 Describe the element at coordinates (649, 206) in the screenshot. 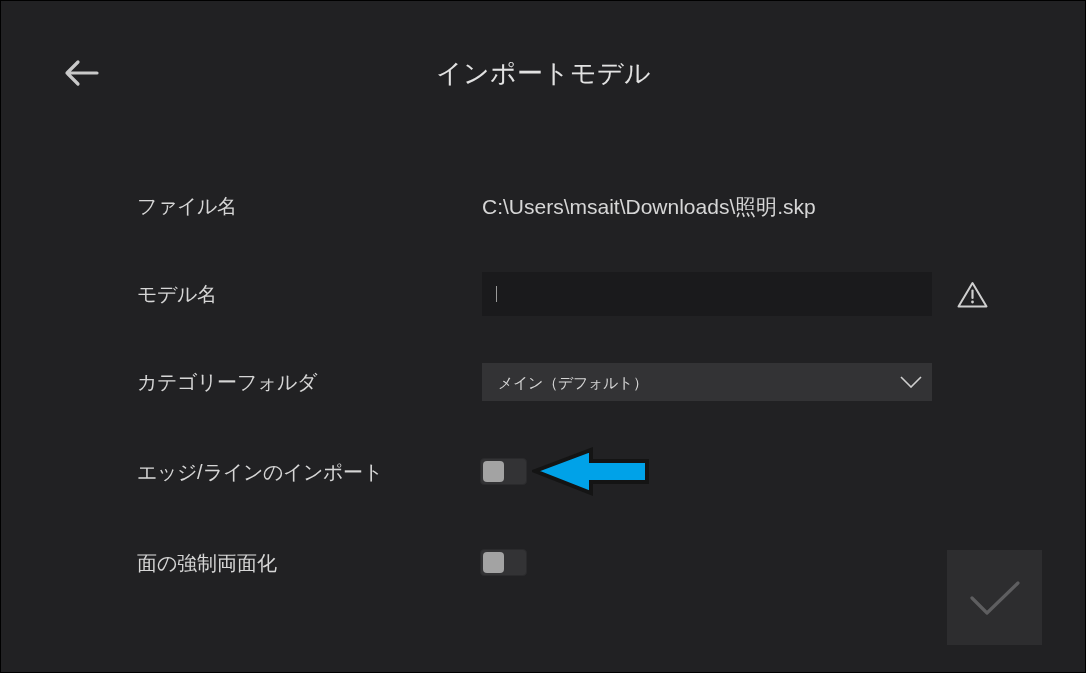

I see `file-path-text: C:\Users\msait\Downloads\照明.skp` at that location.